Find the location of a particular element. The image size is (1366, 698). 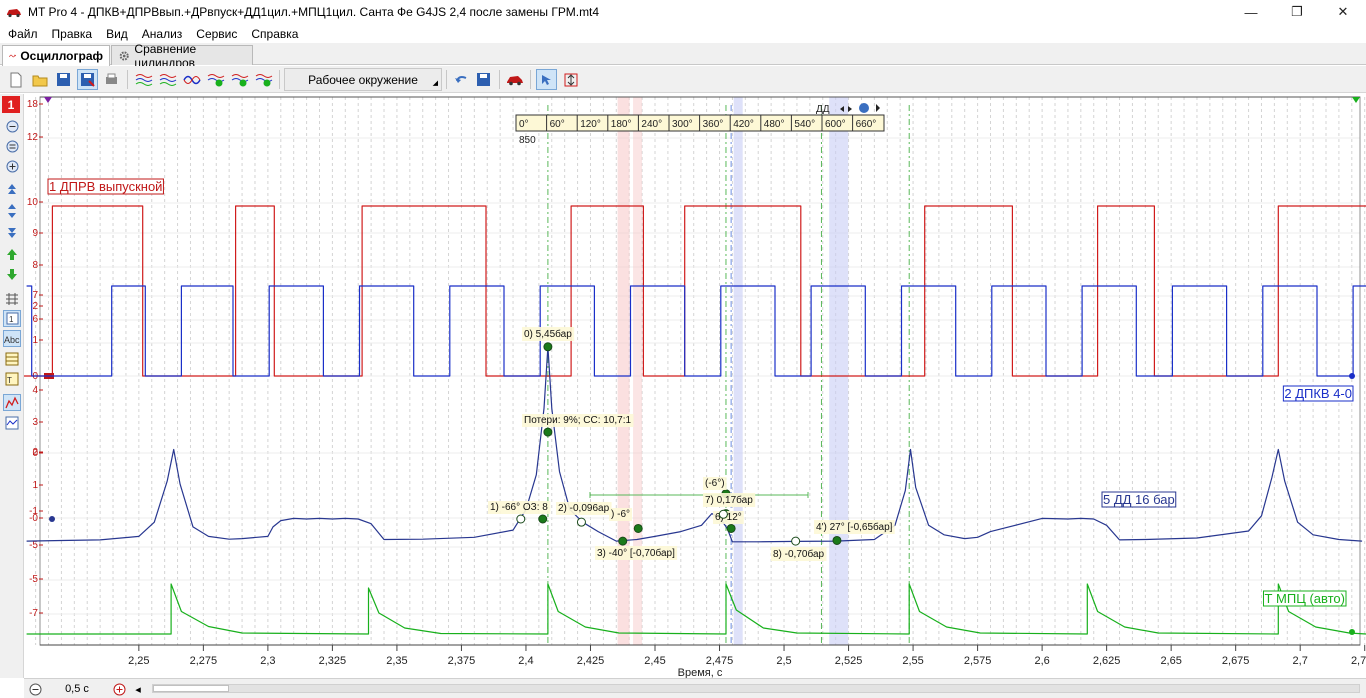

angle-tick-label: 0° is located at coordinates (524, 124).